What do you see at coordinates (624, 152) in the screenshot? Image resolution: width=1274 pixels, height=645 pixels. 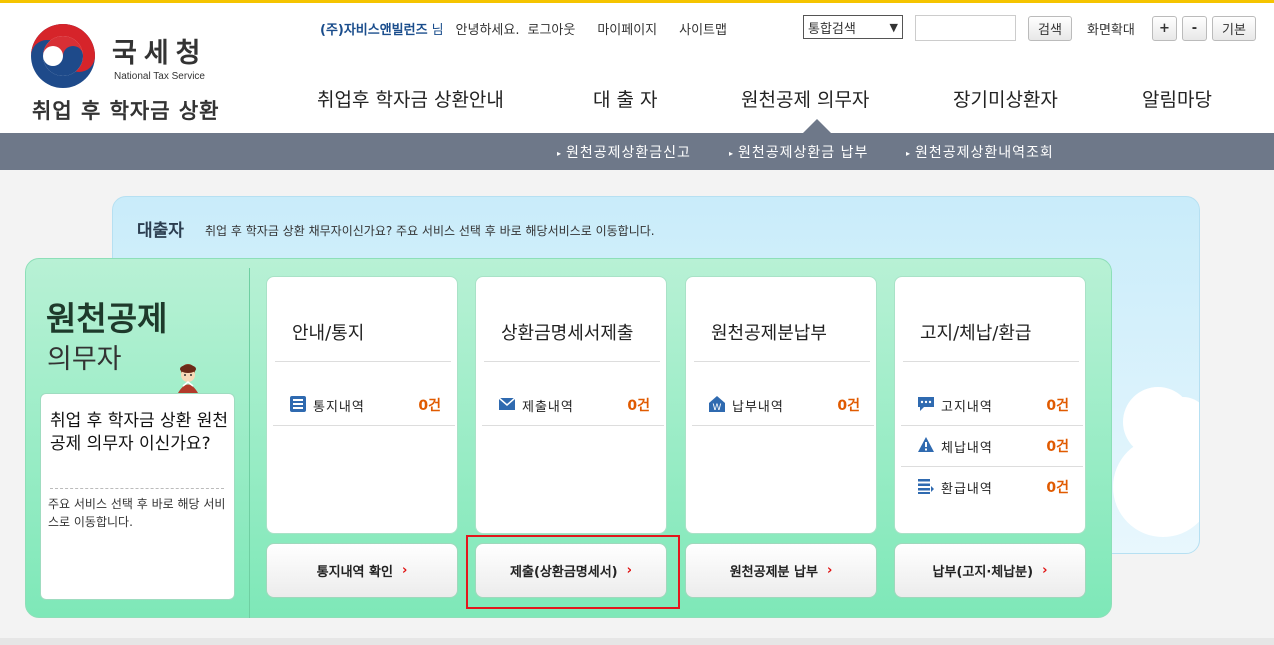 I see `subnav-report: 원천공제상환금신고` at bounding box center [624, 152].